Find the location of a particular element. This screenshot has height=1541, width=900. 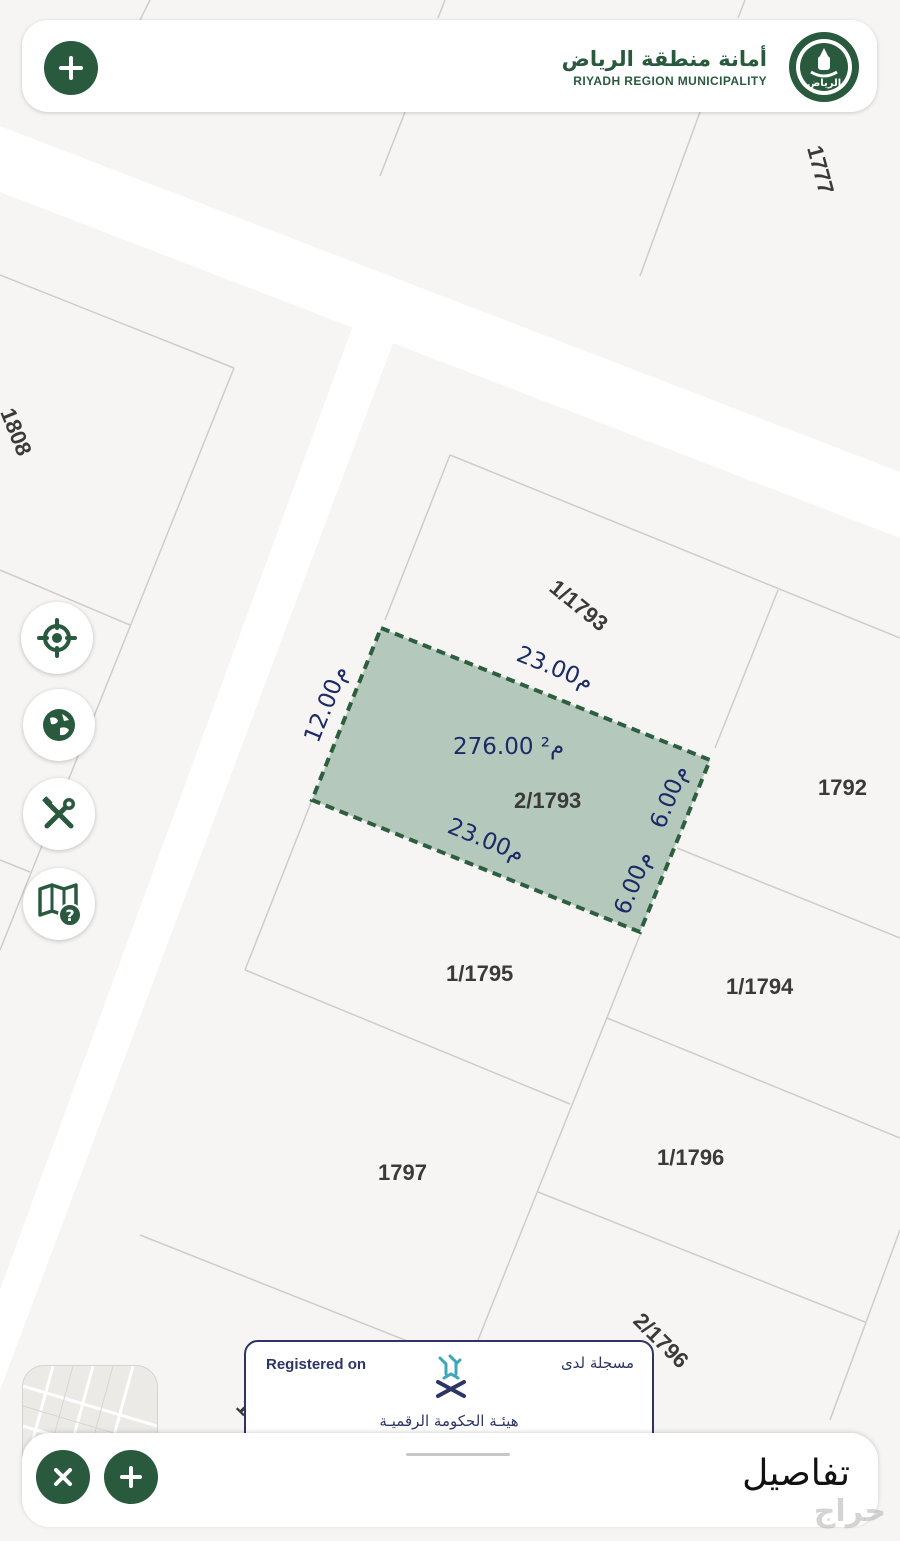

parcel-label: 2/1793 is located at coordinates (547, 800).